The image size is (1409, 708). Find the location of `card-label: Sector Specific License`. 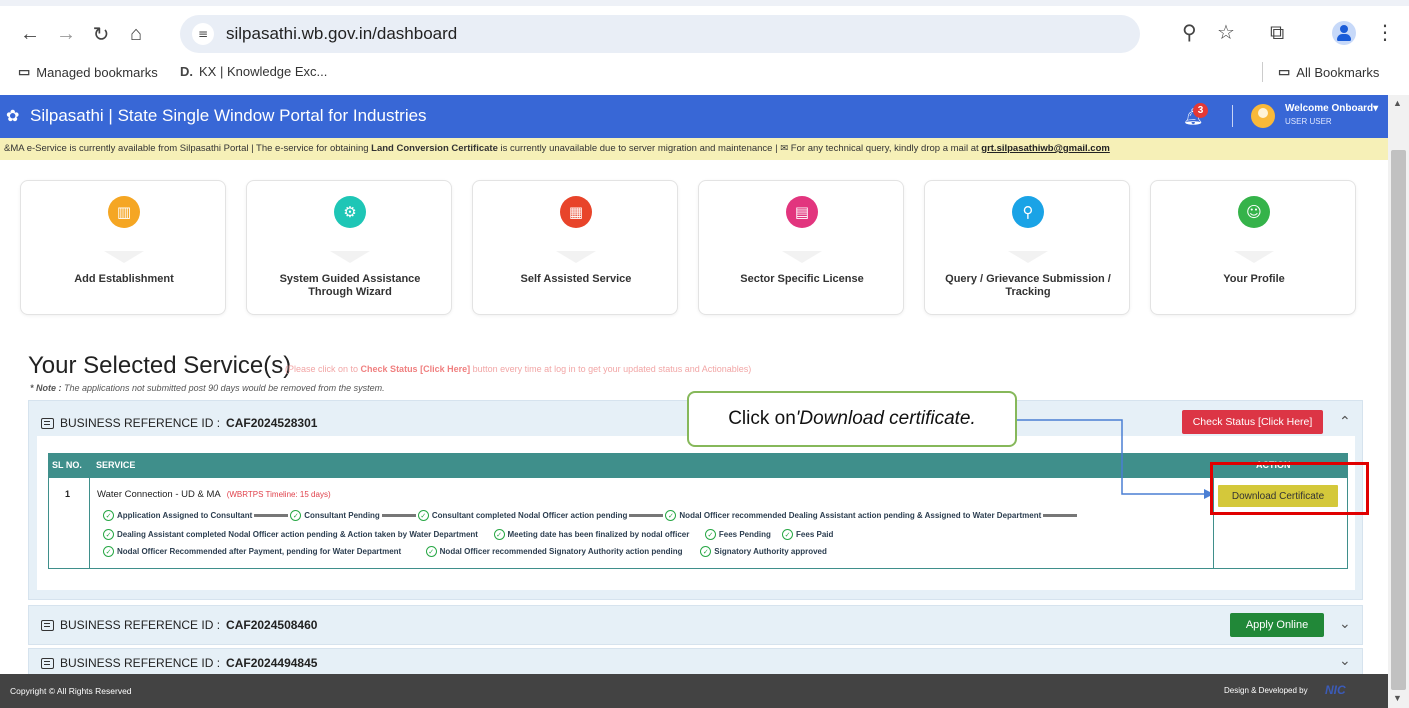

card-label: Sector Specific License is located at coordinates (802, 279).